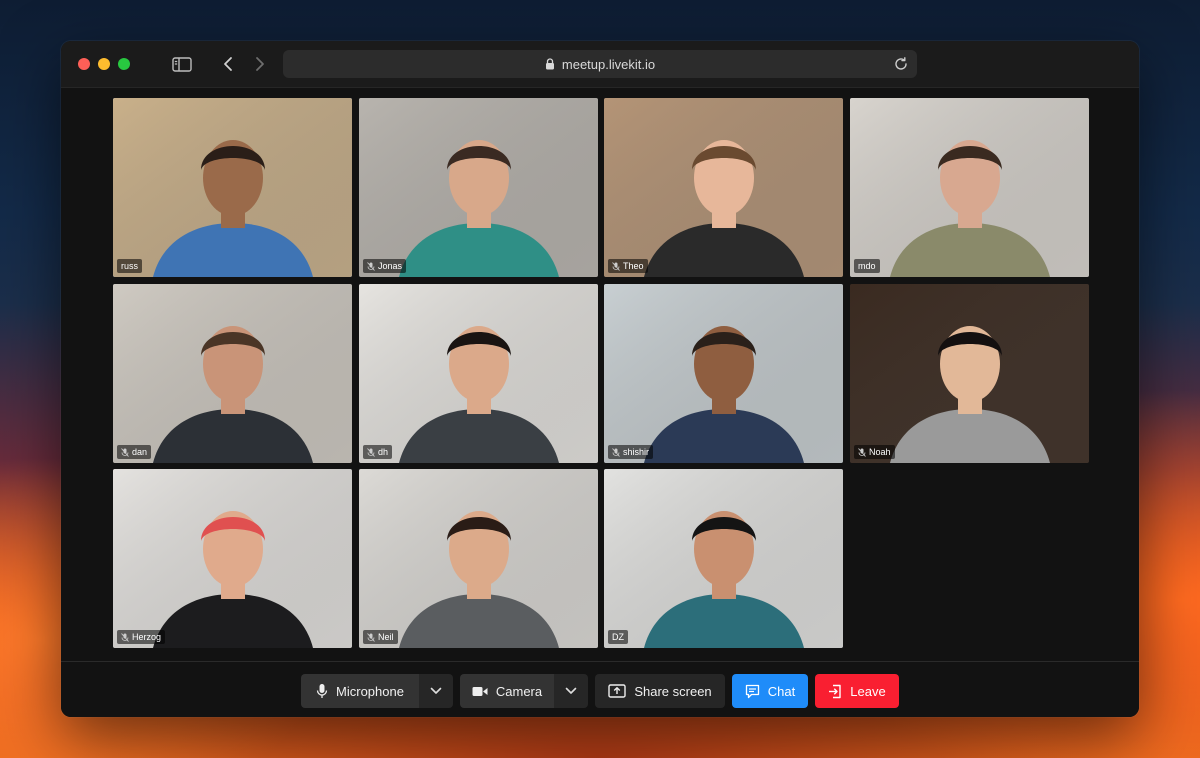 The width and height of the screenshot is (1200, 758). I want to click on participant-name-tag: russ, so click(130, 266).